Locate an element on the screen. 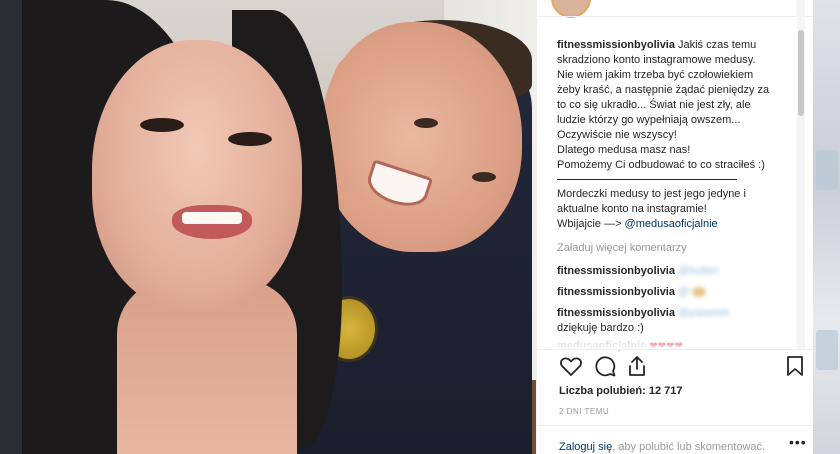  comment-item: fitnessmissionbyolivia @pawelek is located at coordinates (643, 313).